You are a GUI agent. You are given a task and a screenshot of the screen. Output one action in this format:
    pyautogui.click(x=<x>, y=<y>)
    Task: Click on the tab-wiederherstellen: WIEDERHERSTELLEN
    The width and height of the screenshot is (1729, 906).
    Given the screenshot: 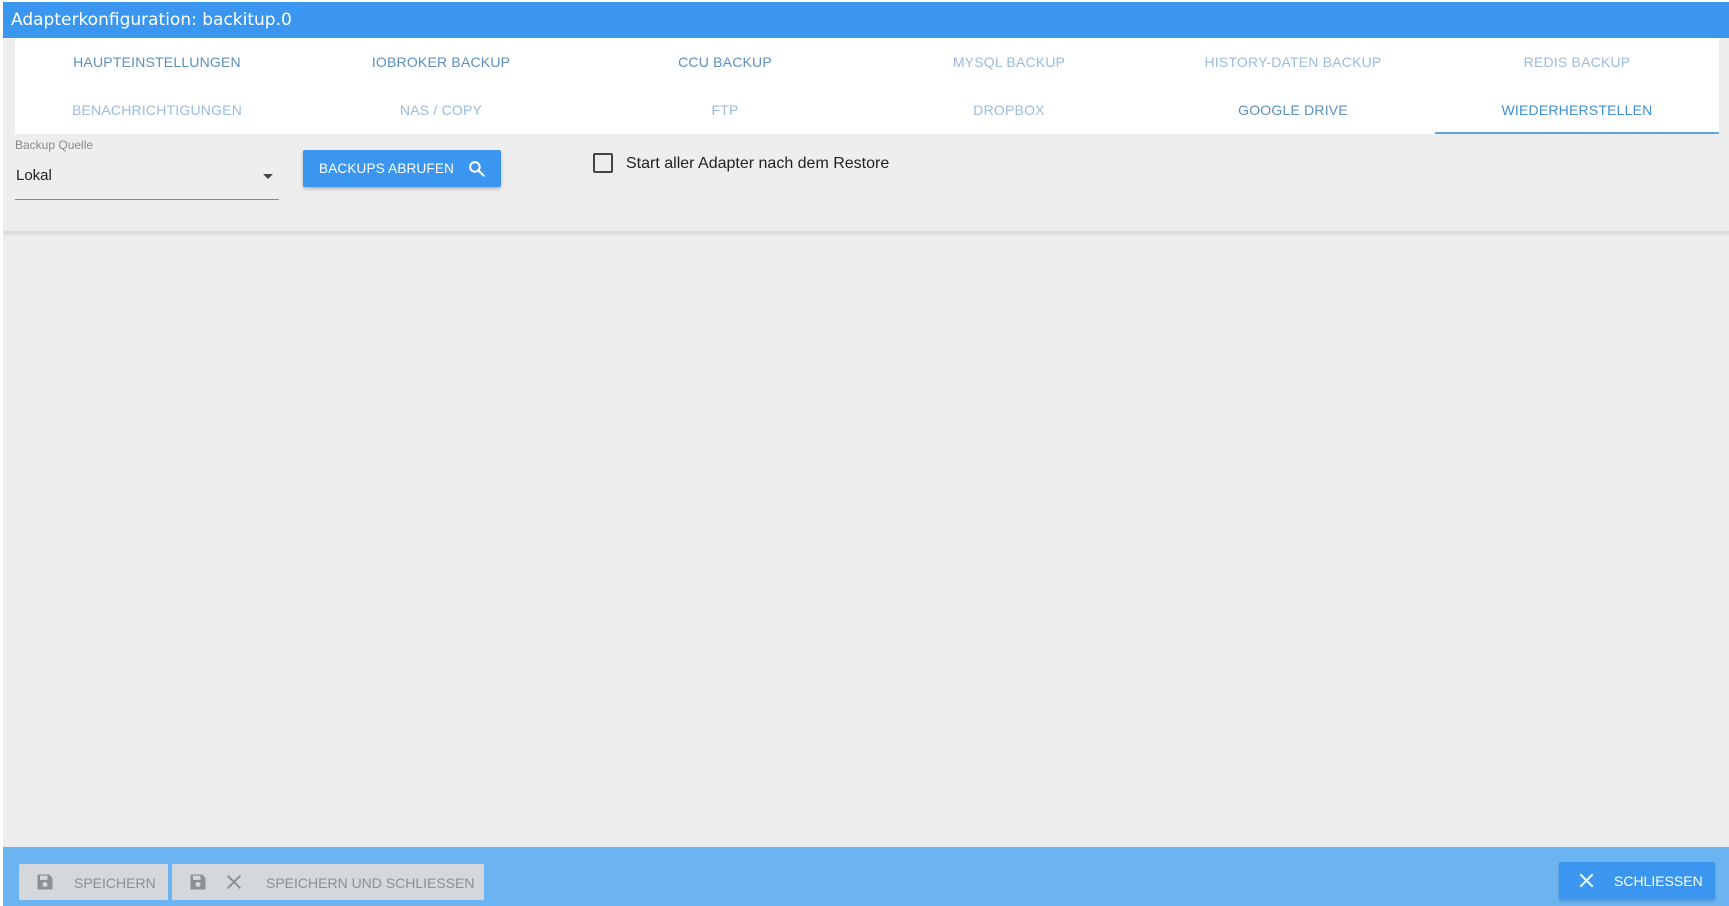 What is the action you would take?
    pyautogui.click(x=1577, y=110)
    